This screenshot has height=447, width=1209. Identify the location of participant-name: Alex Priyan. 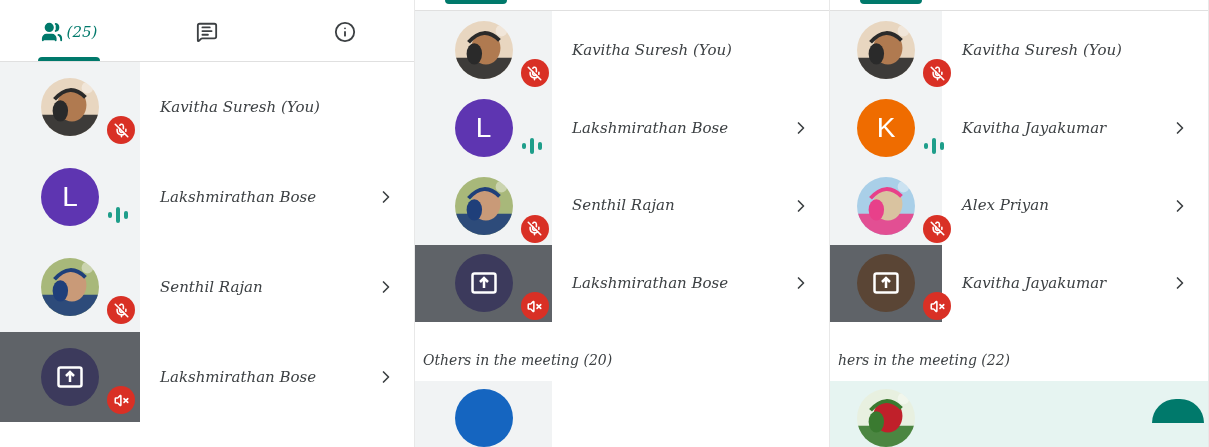
(1066, 205).